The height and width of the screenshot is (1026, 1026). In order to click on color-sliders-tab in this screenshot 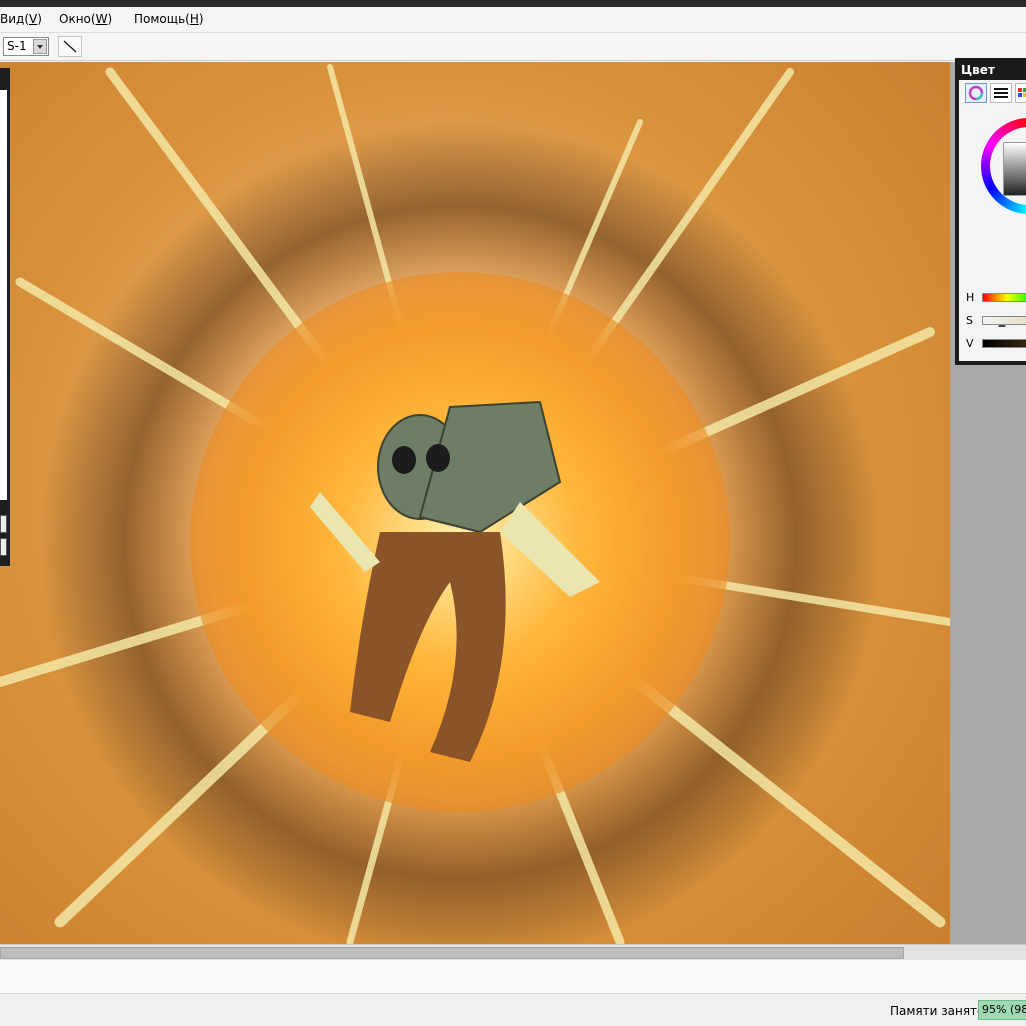, I will do `click(1001, 93)`.